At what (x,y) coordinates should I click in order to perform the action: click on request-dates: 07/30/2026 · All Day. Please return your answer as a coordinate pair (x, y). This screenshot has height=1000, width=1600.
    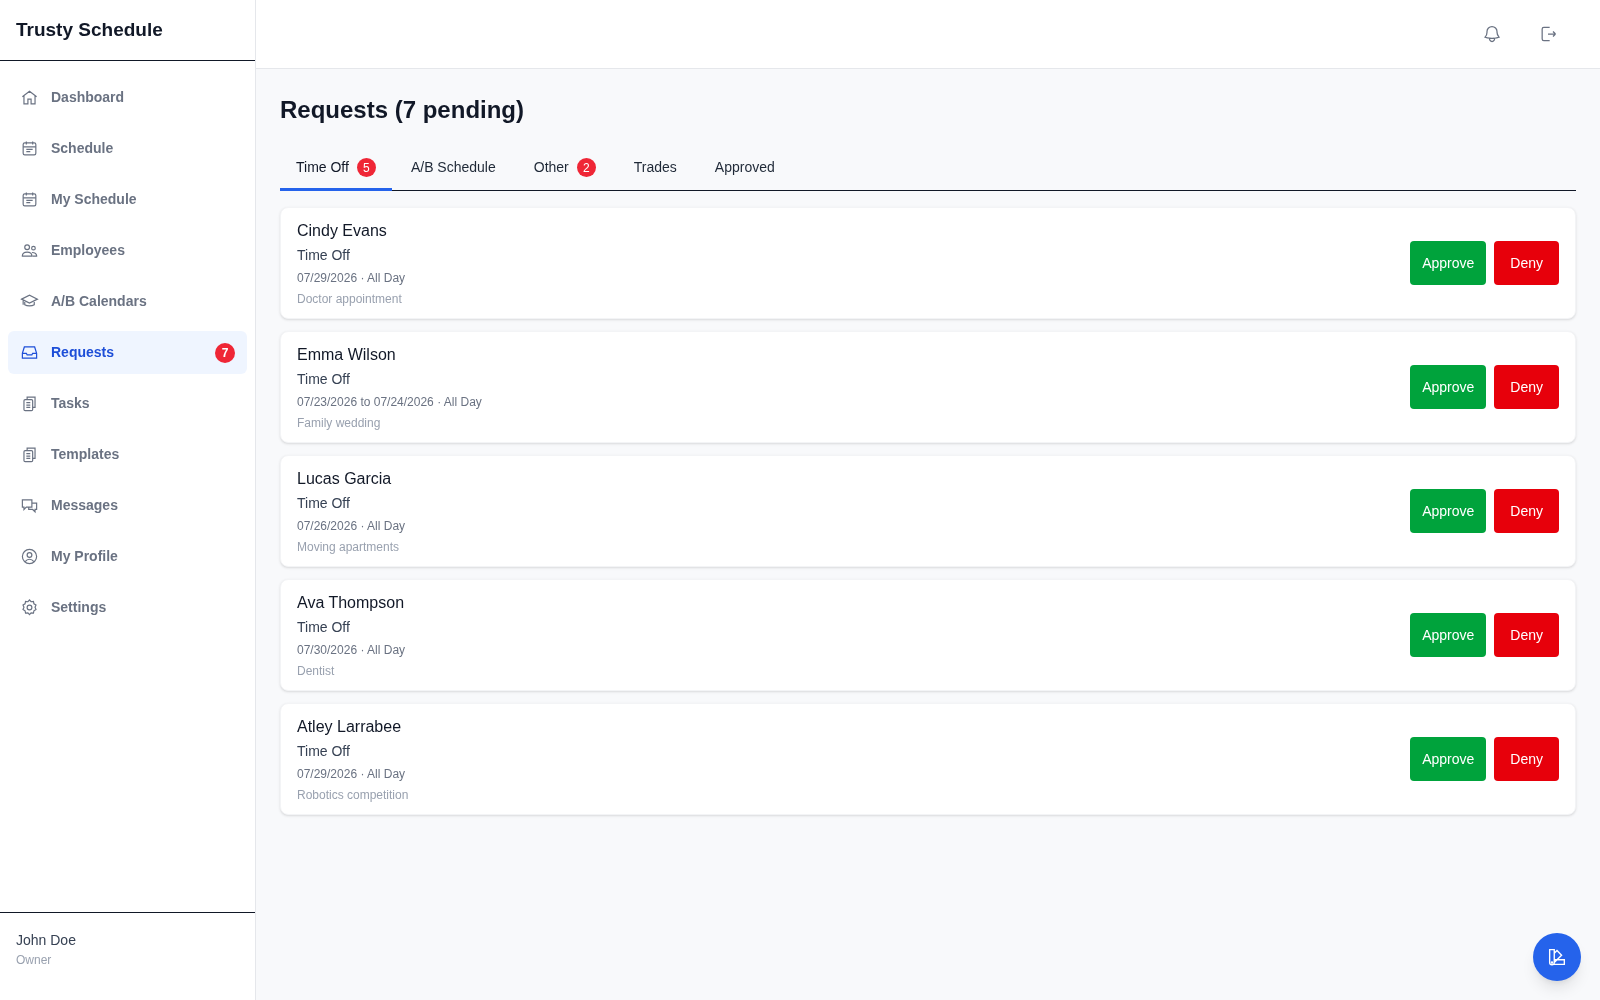
    Looking at the image, I should click on (351, 650).